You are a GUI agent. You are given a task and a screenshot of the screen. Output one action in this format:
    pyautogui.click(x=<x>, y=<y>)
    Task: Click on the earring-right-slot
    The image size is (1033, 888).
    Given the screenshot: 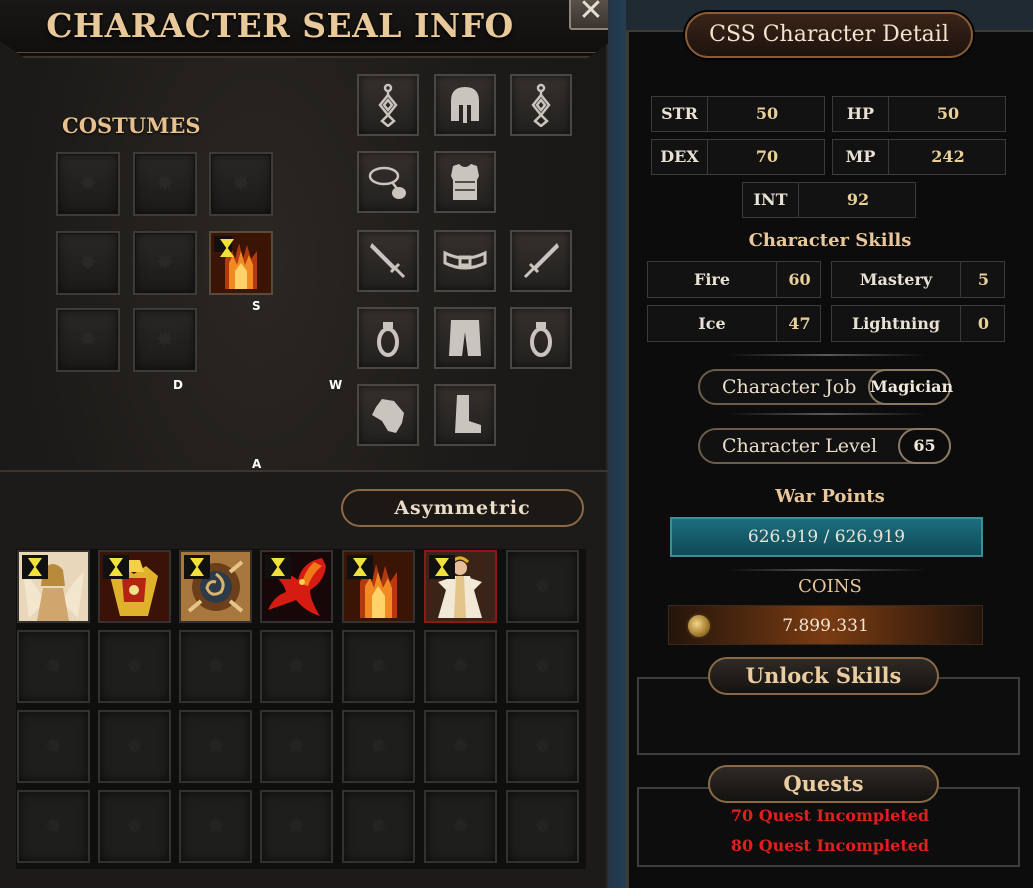 What is the action you would take?
    pyautogui.click(x=541, y=105)
    